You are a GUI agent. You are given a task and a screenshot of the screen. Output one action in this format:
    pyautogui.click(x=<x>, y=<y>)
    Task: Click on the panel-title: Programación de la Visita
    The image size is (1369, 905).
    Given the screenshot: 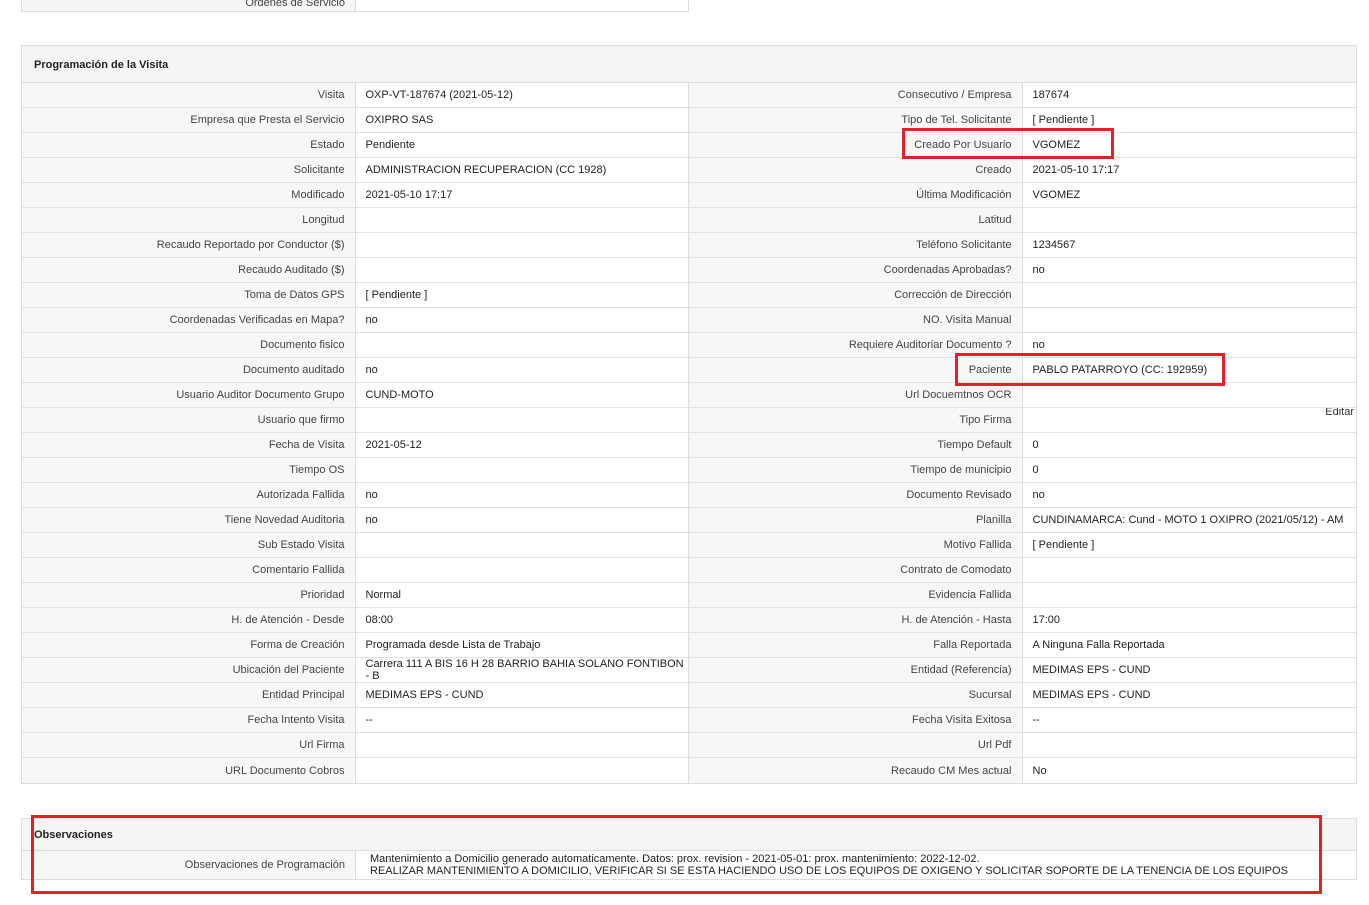 What is the action you would take?
    pyautogui.click(x=689, y=64)
    